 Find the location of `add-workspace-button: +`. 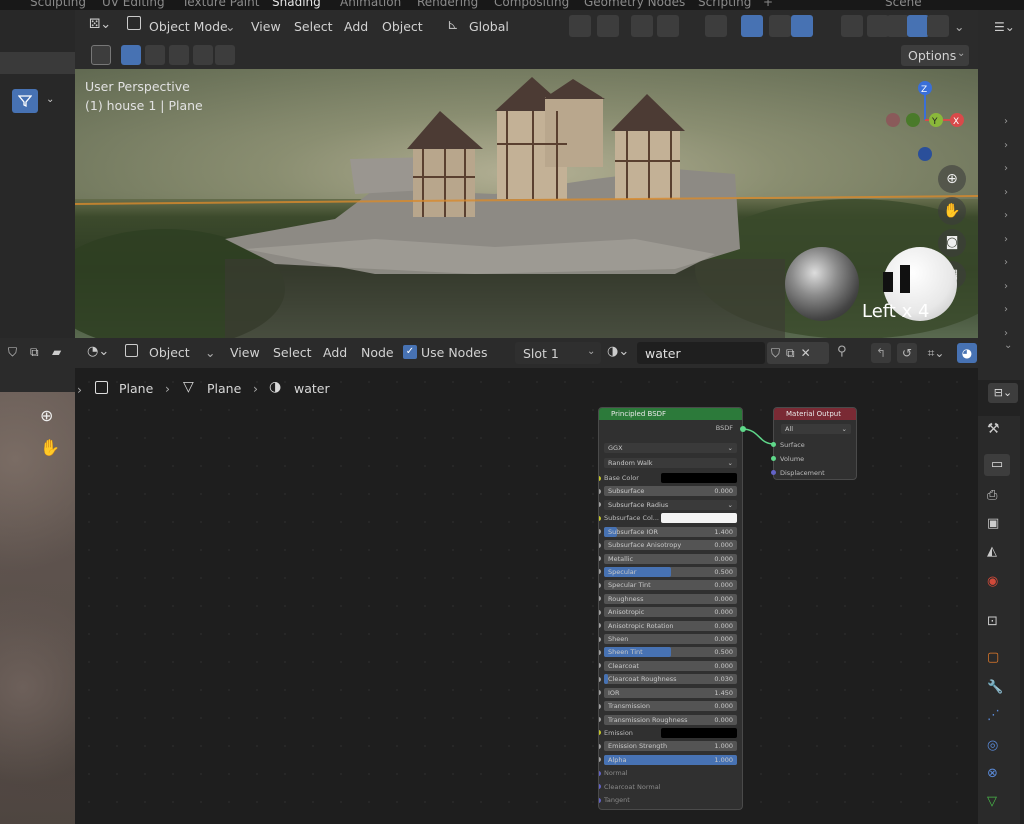

add-workspace-button: + is located at coordinates (768, 4).